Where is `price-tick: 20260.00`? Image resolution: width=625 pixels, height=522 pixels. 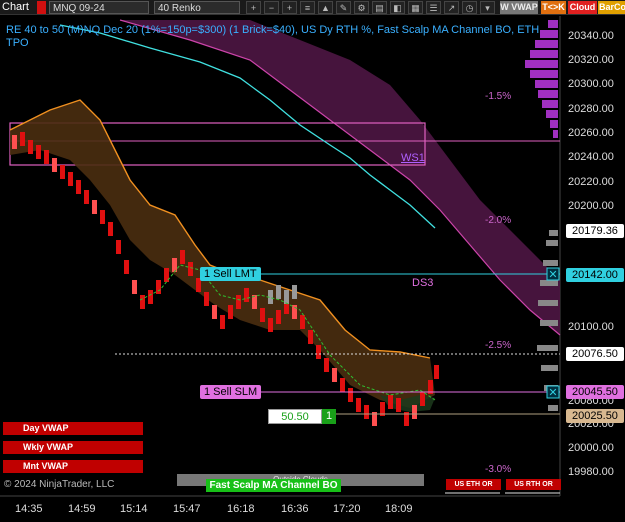 price-tick: 20260.00 is located at coordinates (591, 133).